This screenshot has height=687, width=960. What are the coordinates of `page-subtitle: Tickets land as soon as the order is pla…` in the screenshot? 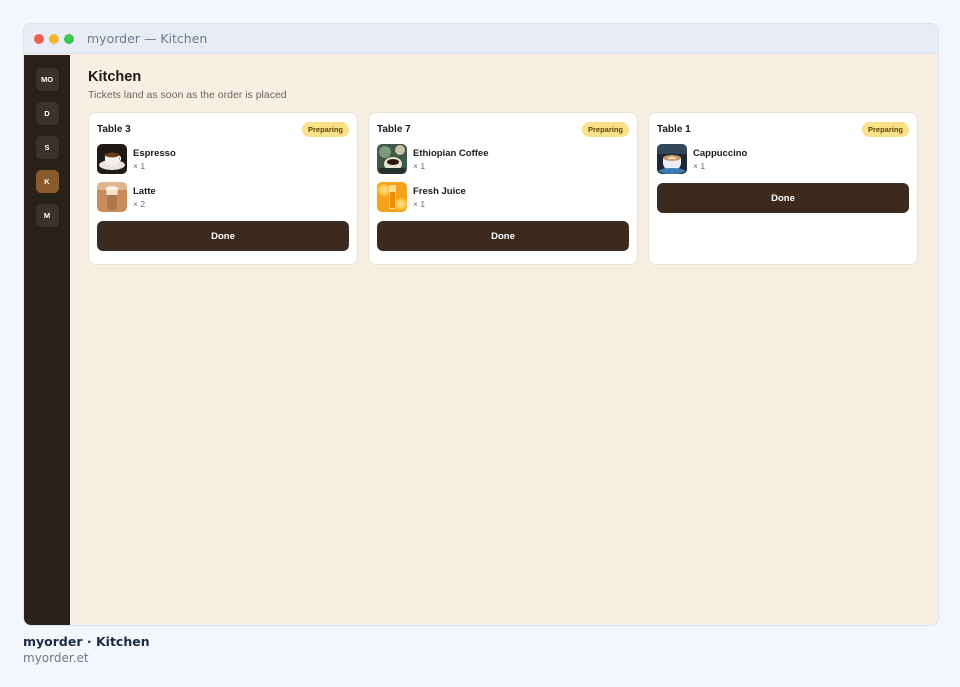 It's located at (187, 95).